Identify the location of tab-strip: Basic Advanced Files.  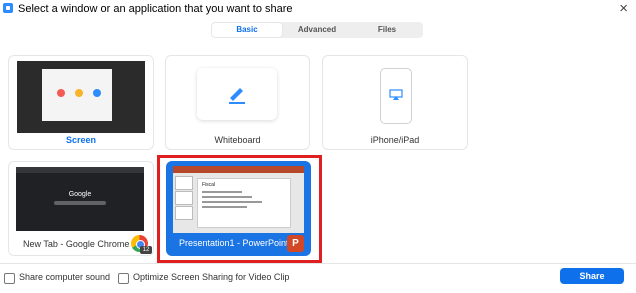
(317, 30).